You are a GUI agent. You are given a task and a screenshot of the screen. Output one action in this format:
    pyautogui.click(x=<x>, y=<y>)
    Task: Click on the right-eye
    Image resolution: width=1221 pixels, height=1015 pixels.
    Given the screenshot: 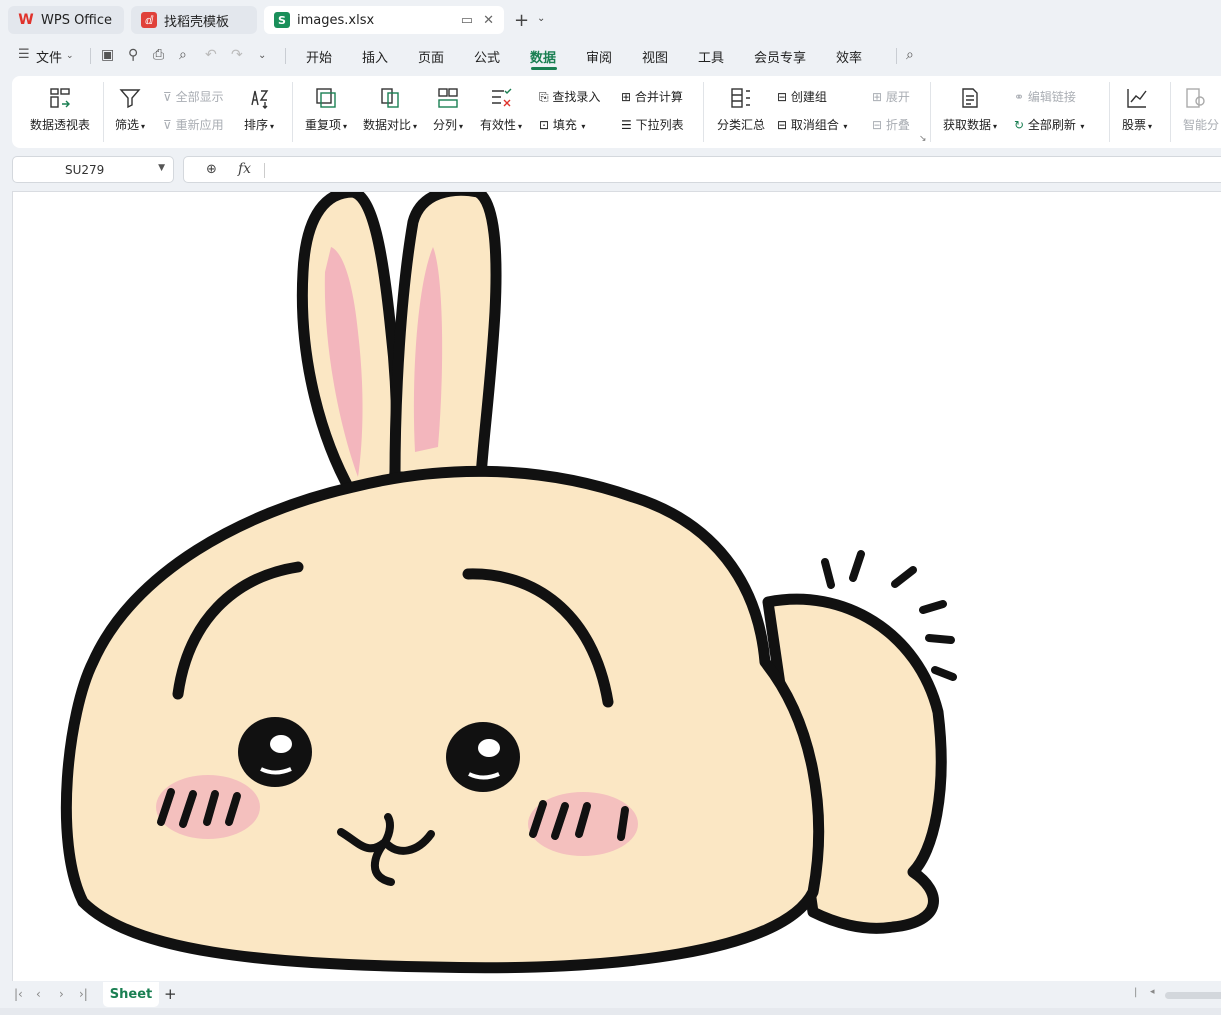 What is the action you would take?
    pyautogui.click(x=483, y=757)
    